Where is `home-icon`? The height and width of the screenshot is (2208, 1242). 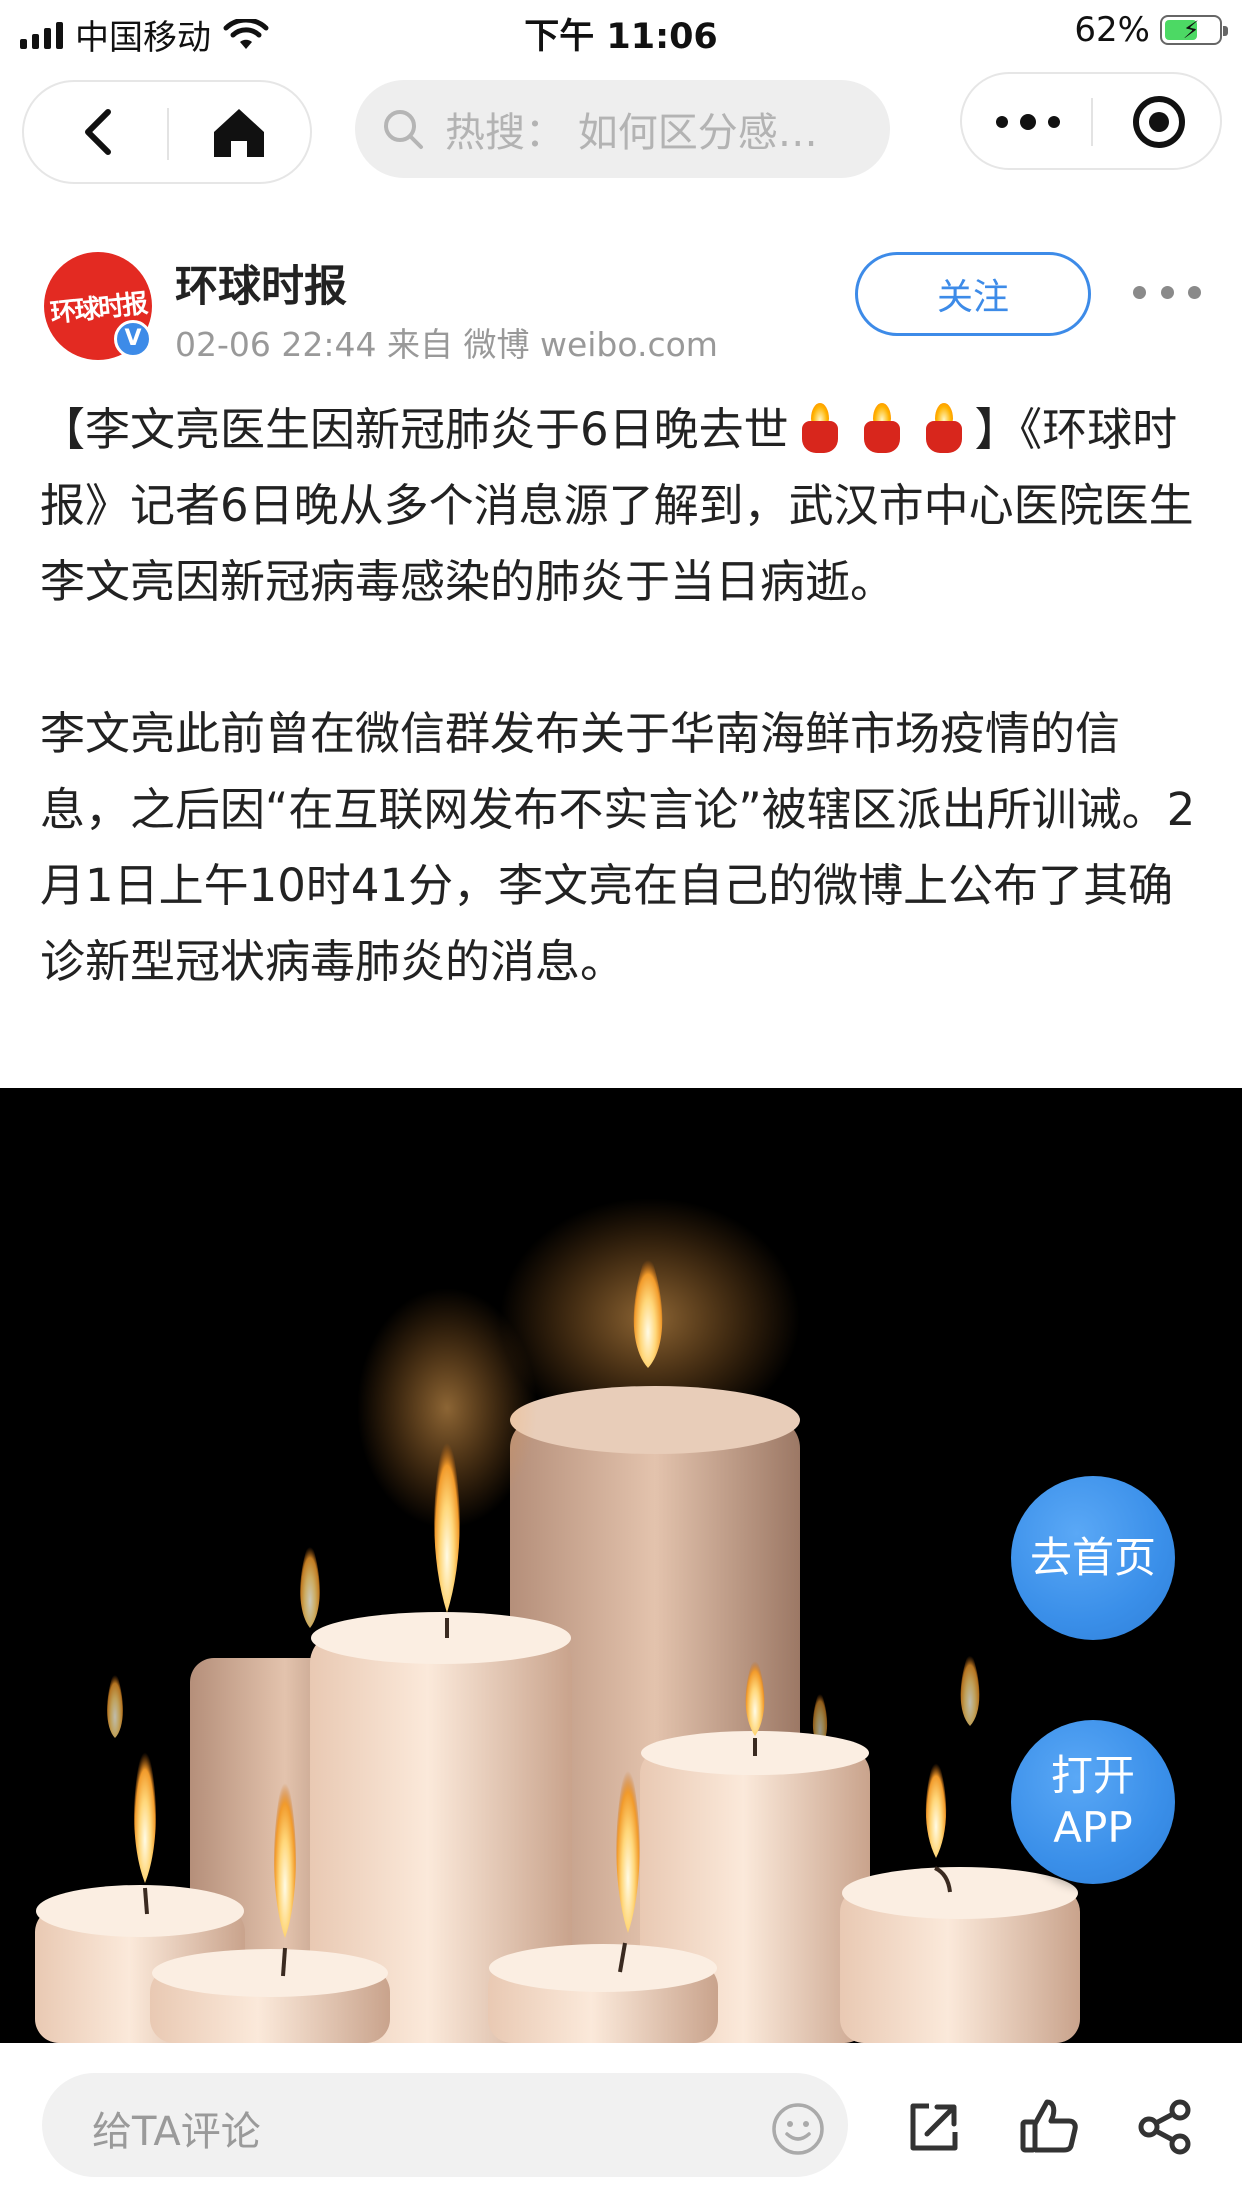
home-icon is located at coordinates (239, 133).